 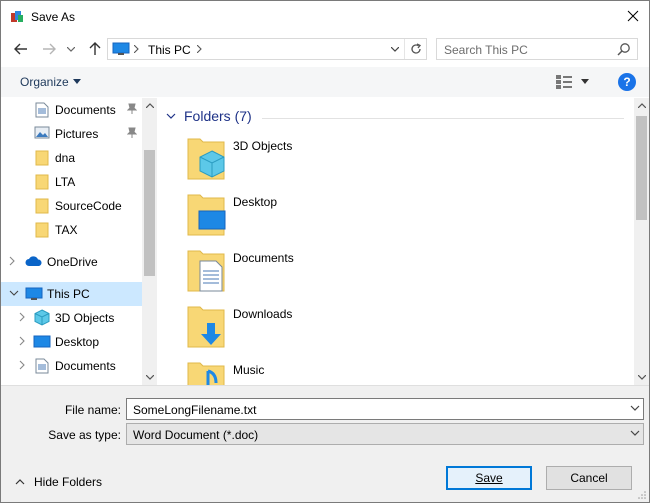 I want to click on search-input: Search This PC, so click(x=537, y=49).